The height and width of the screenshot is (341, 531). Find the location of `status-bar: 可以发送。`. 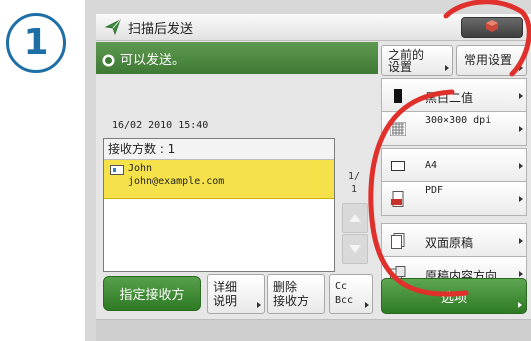

status-bar: 可以发送。 is located at coordinates (237, 58).